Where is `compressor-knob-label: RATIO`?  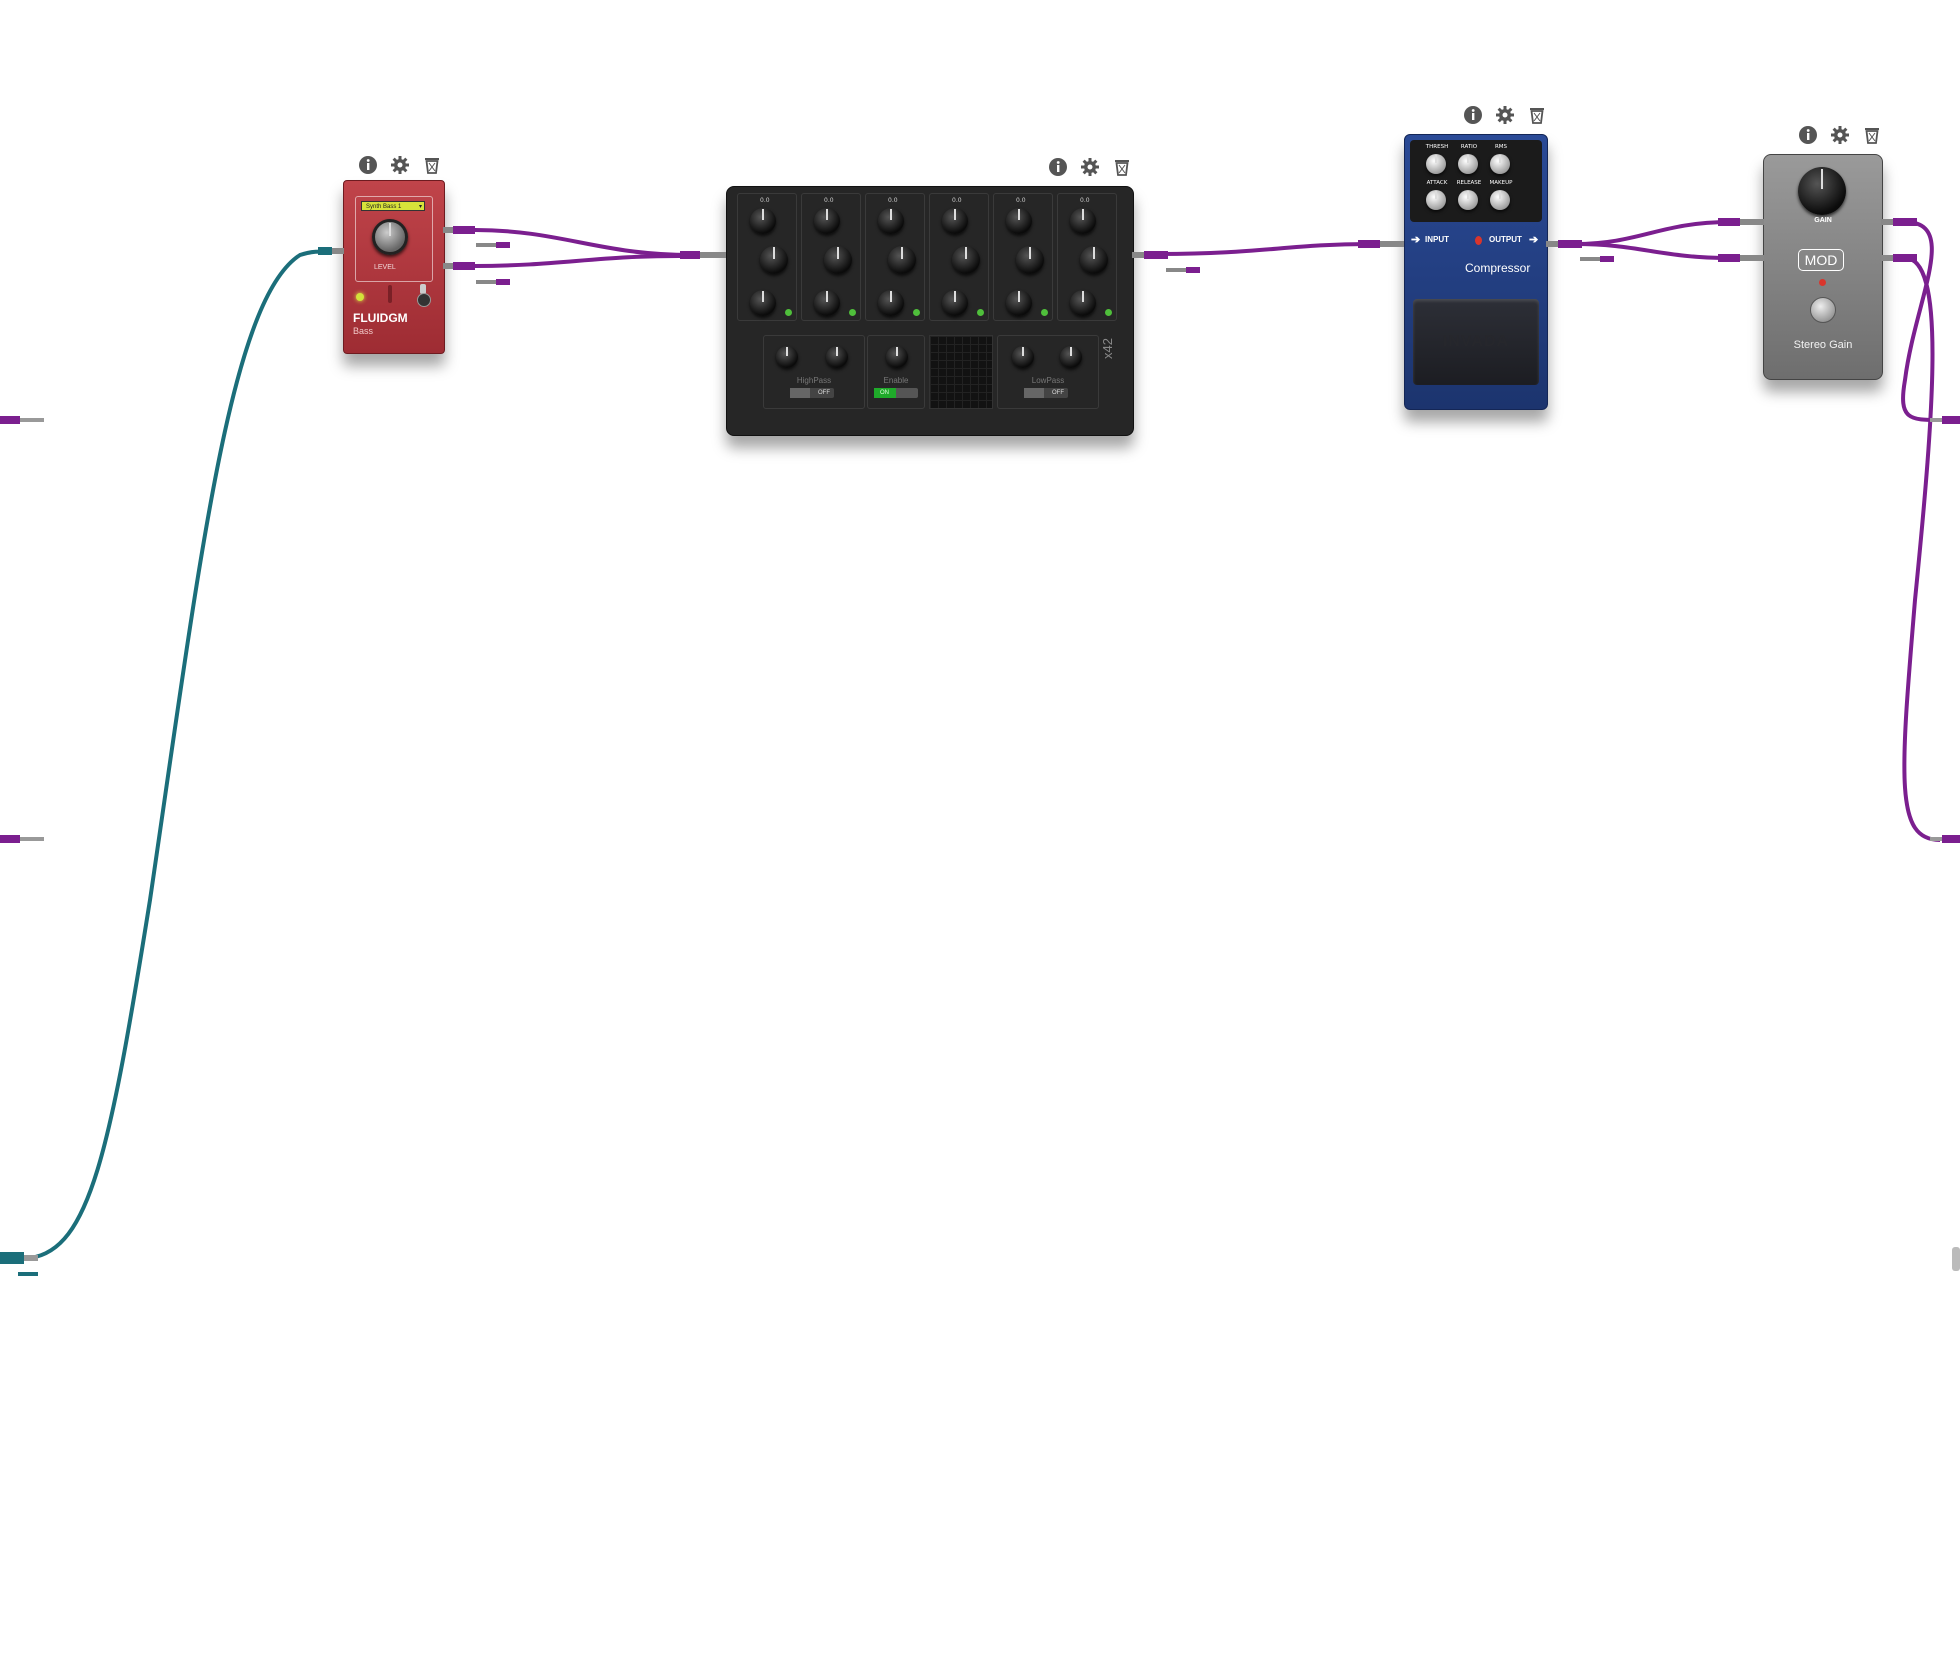 compressor-knob-label: RATIO is located at coordinates (1469, 147).